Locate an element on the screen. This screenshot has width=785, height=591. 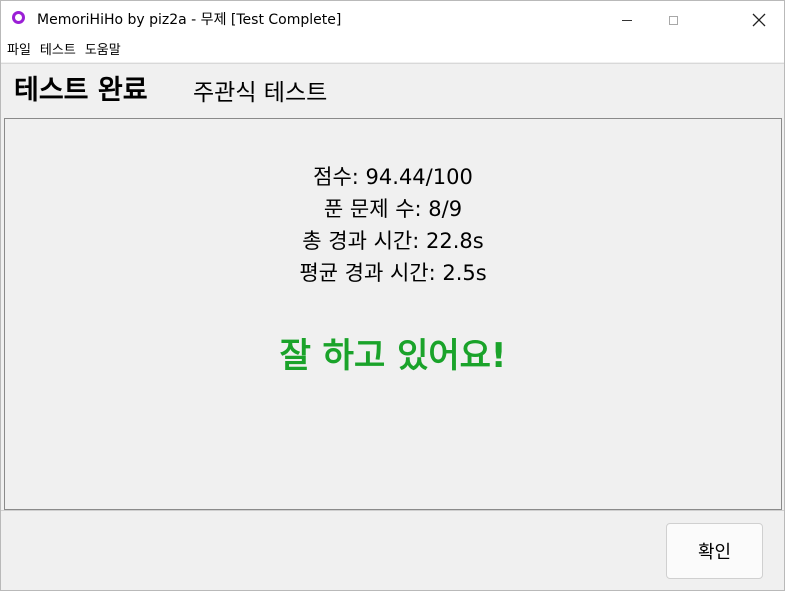
close-icon is located at coordinates (759, 20).